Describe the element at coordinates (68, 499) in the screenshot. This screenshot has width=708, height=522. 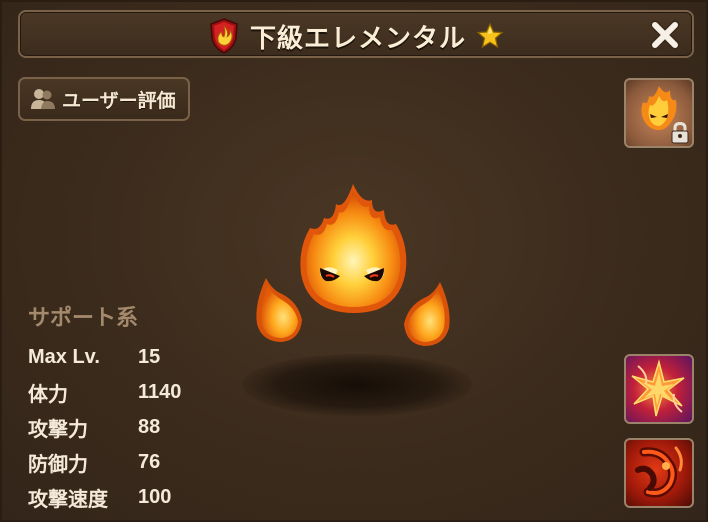
I see `stat-label: 攻撃速度` at that location.